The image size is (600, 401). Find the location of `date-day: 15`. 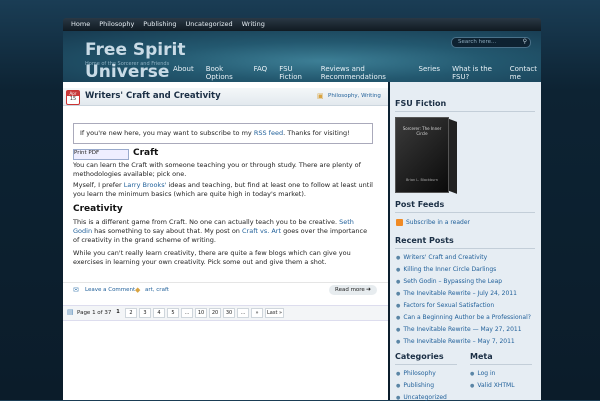

date-day: 15 is located at coordinates (73, 99).